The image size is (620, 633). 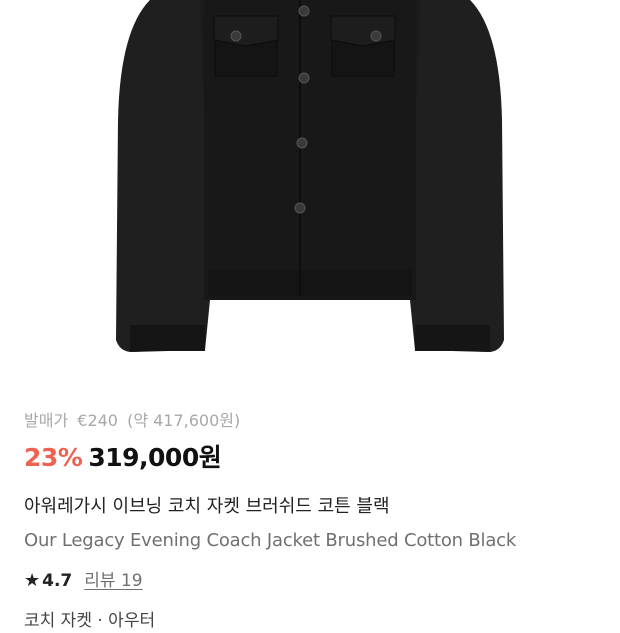 What do you see at coordinates (184, 420) in the screenshot?
I see `release-price-converted: (약 417,600원)` at bounding box center [184, 420].